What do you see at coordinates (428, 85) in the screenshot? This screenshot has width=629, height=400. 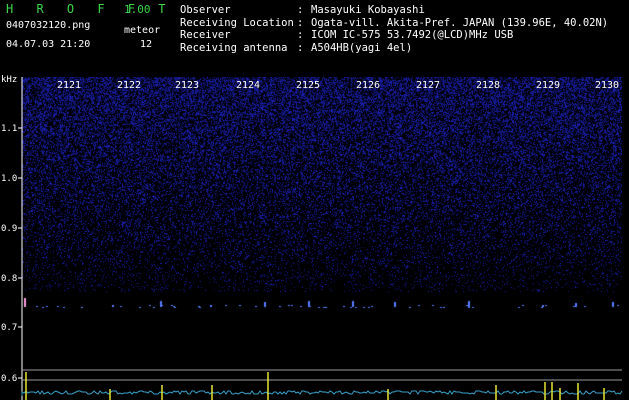 I see `time-label: 2127` at bounding box center [428, 85].